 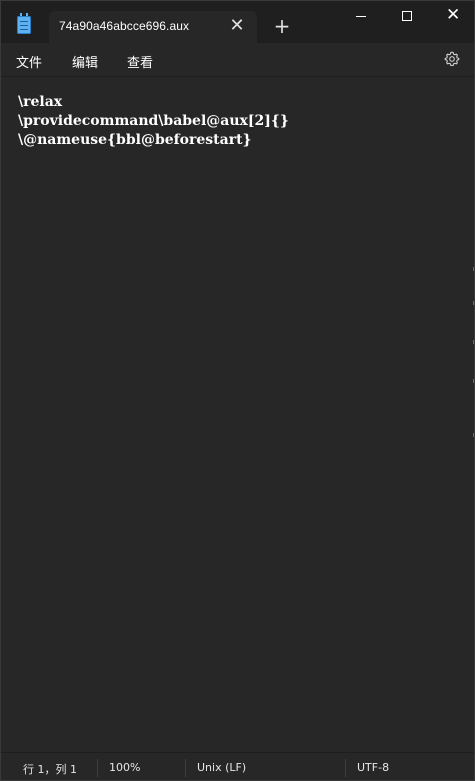 I want to click on close-tab-icon: ✕, so click(x=237, y=26).